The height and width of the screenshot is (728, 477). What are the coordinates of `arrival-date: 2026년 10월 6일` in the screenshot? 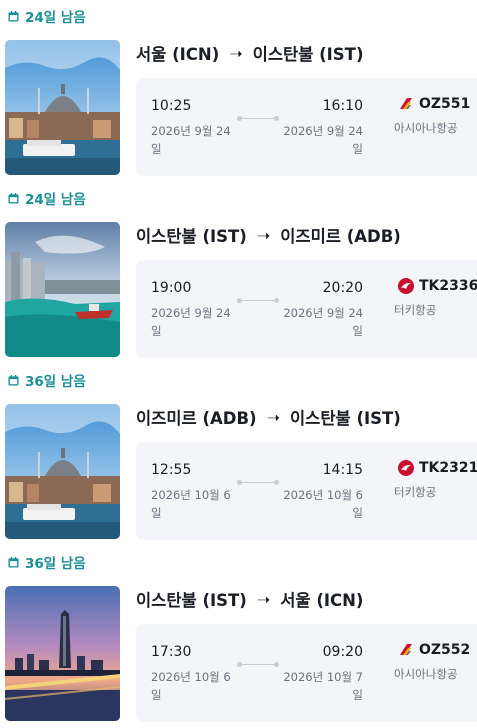 It's located at (323, 504).